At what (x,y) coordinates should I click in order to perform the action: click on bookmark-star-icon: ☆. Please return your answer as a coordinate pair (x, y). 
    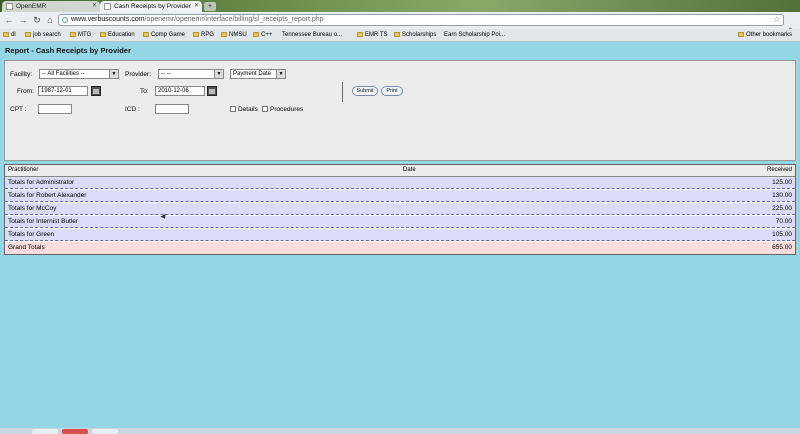
    Looking at the image, I should click on (776, 20).